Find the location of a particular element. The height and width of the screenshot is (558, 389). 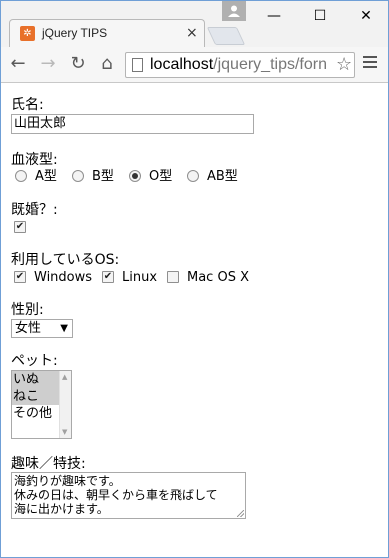

jquery-favicon-icon: ✲ is located at coordinates (27, 33).